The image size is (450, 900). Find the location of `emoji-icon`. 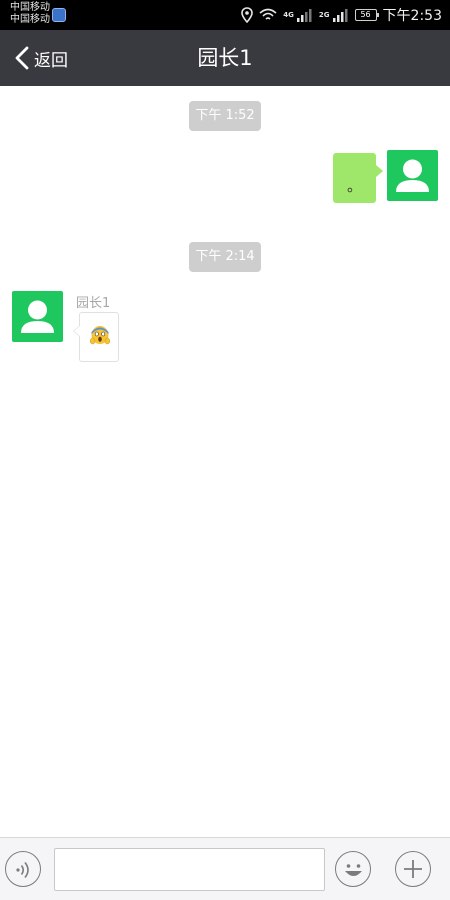

emoji-icon is located at coordinates (353, 870).